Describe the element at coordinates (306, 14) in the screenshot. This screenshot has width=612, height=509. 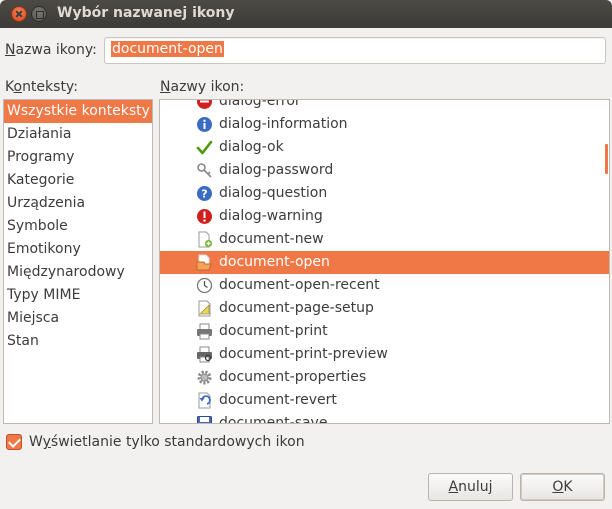
I see `title-bar: Wybór nazwanej ikony` at that location.